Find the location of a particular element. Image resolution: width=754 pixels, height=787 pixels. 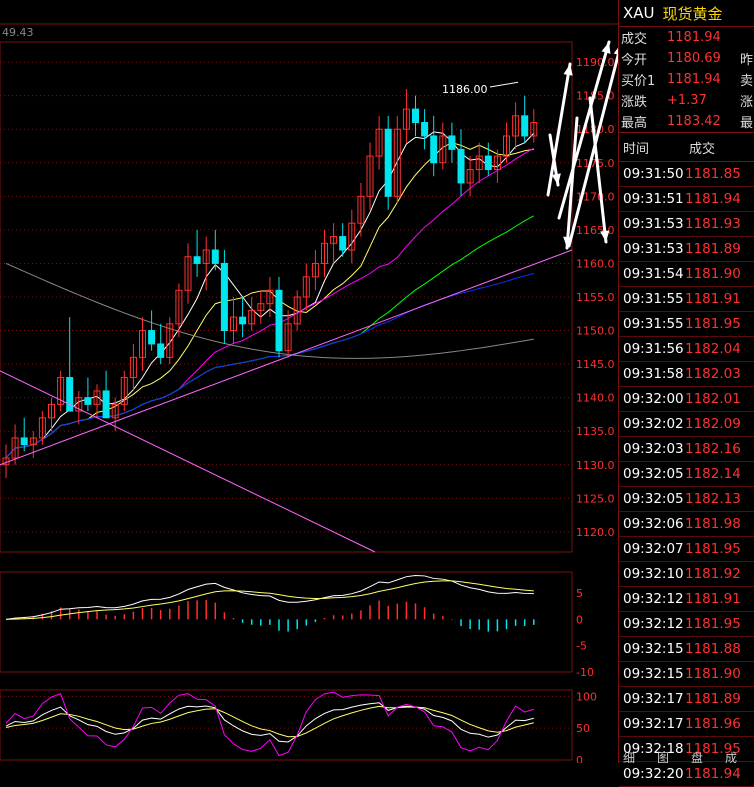

price-axis-label: 1160.0 is located at coordinates (595, 263).